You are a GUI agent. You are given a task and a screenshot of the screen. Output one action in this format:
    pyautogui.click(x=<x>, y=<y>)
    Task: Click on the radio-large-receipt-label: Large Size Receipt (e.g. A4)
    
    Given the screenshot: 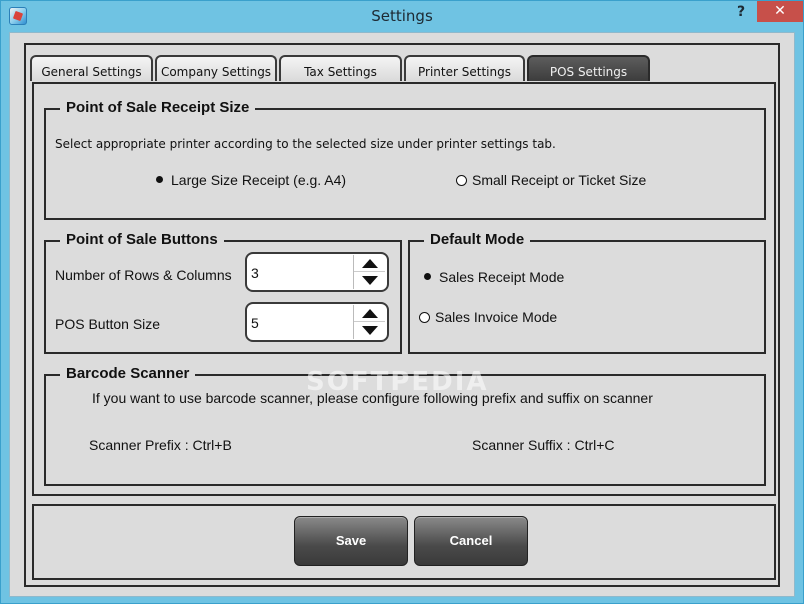 What is the action you would take?
    pyautogui.click(x=259, y=180)
    